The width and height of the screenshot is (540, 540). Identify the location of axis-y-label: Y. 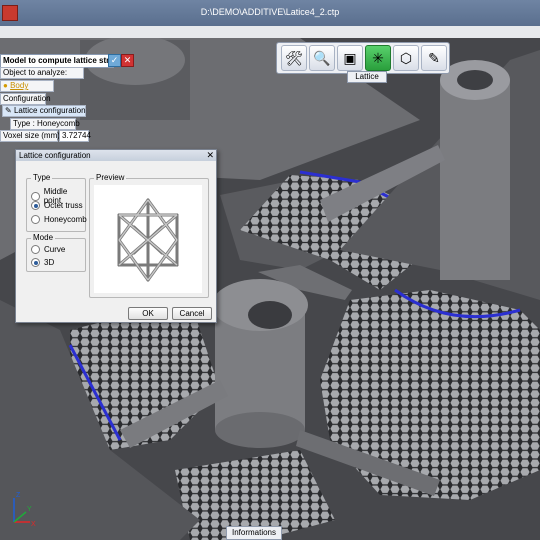
(29, 509).